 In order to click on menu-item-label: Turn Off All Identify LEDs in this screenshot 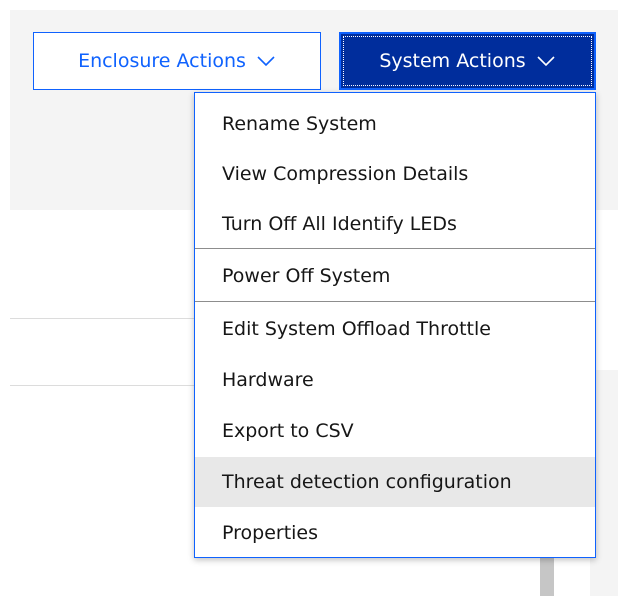, I will do `click(339, 224)`.